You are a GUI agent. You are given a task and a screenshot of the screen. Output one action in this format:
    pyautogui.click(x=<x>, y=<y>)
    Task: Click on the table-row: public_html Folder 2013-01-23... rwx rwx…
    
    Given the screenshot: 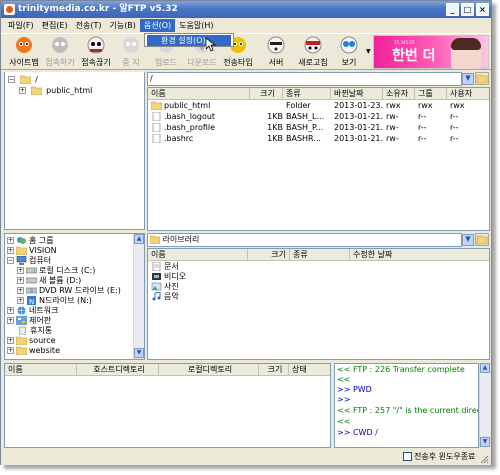 What is the action you would take?
    pyautogui.click(x=318, y=106)
    